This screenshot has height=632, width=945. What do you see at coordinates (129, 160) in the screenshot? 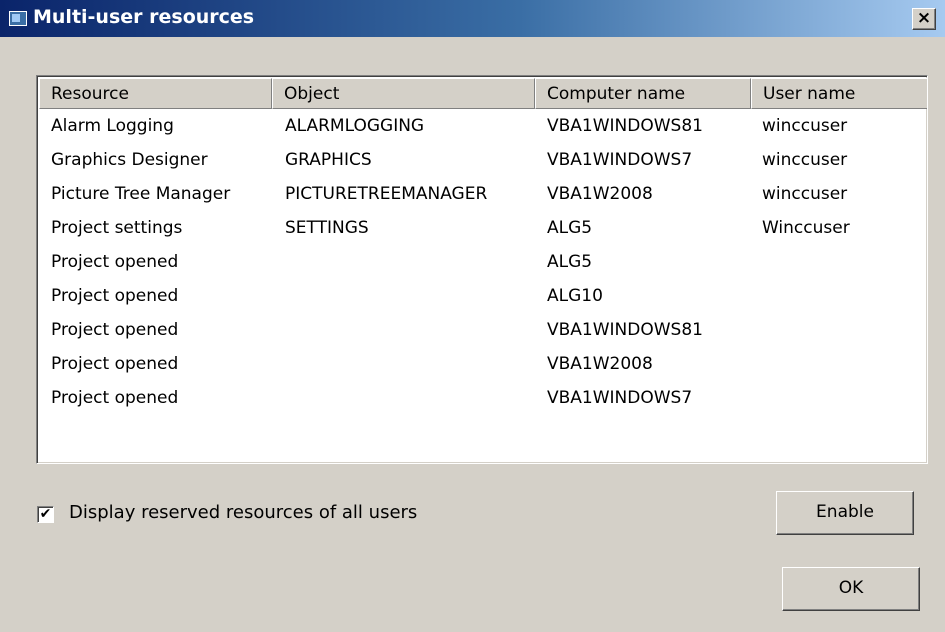
I see `cell-resource: Graphics Designer` at bounding box center [129, 160].